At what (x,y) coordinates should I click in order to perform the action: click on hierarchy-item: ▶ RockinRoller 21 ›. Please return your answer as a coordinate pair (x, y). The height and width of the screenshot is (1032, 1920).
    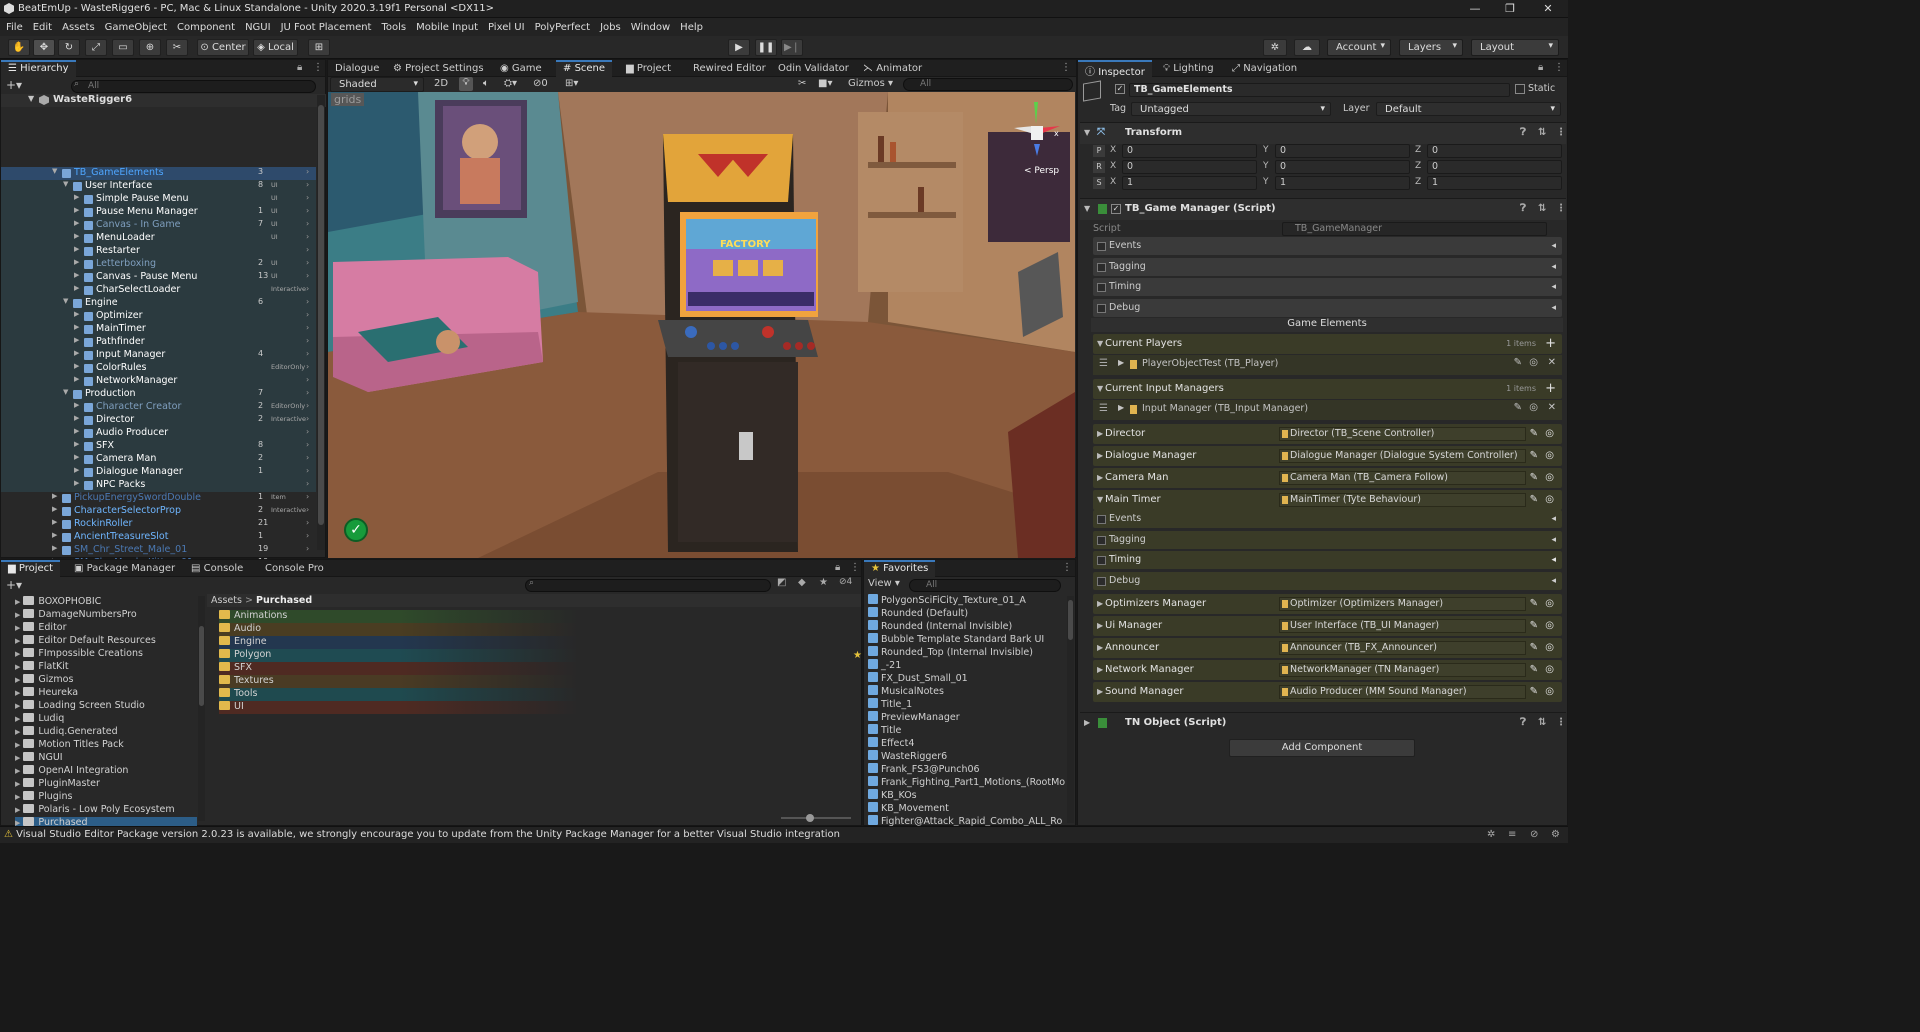
    Looking at the image, I should click on (158, 524).